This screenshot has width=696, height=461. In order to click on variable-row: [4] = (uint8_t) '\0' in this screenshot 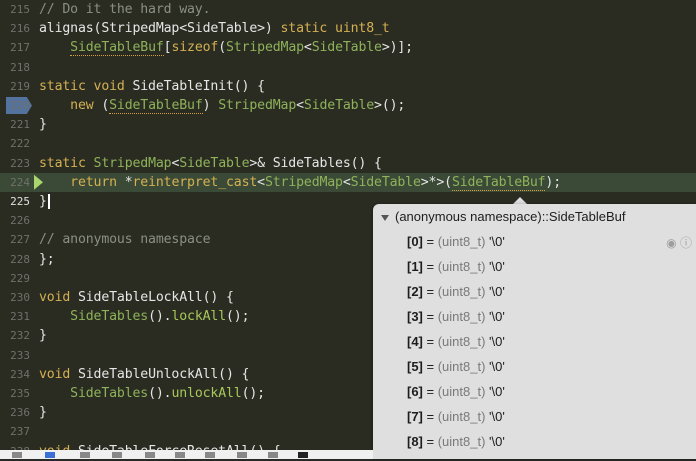, I will do `click(456, 341)`.